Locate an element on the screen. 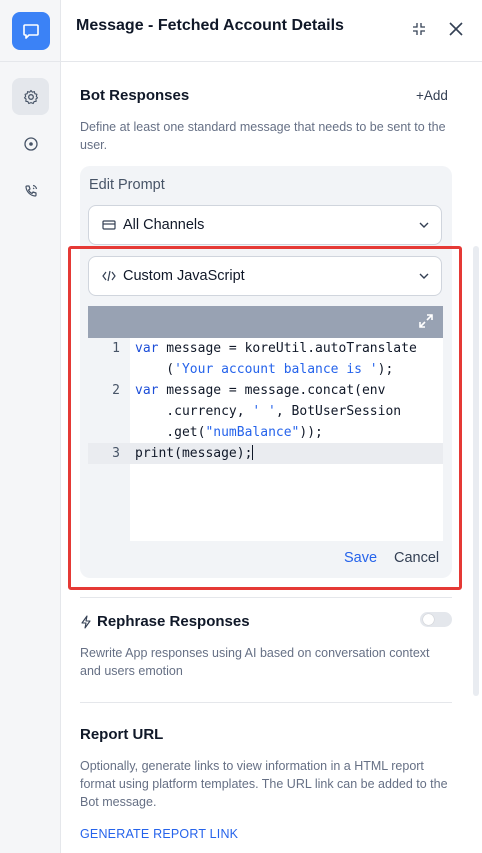  code-token: message = message.concat(env is located at coordinates (272, 390).